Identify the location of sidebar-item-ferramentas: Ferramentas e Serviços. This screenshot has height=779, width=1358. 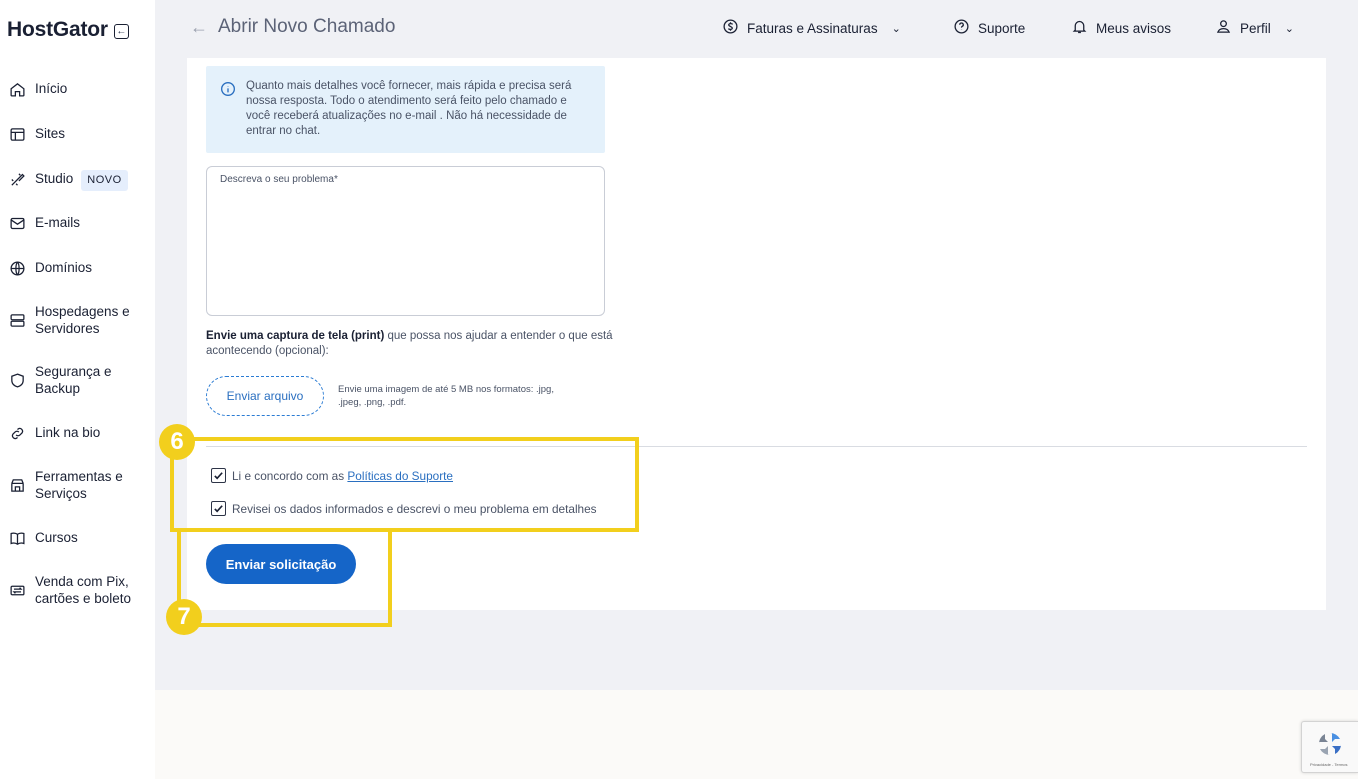
(74, 485).